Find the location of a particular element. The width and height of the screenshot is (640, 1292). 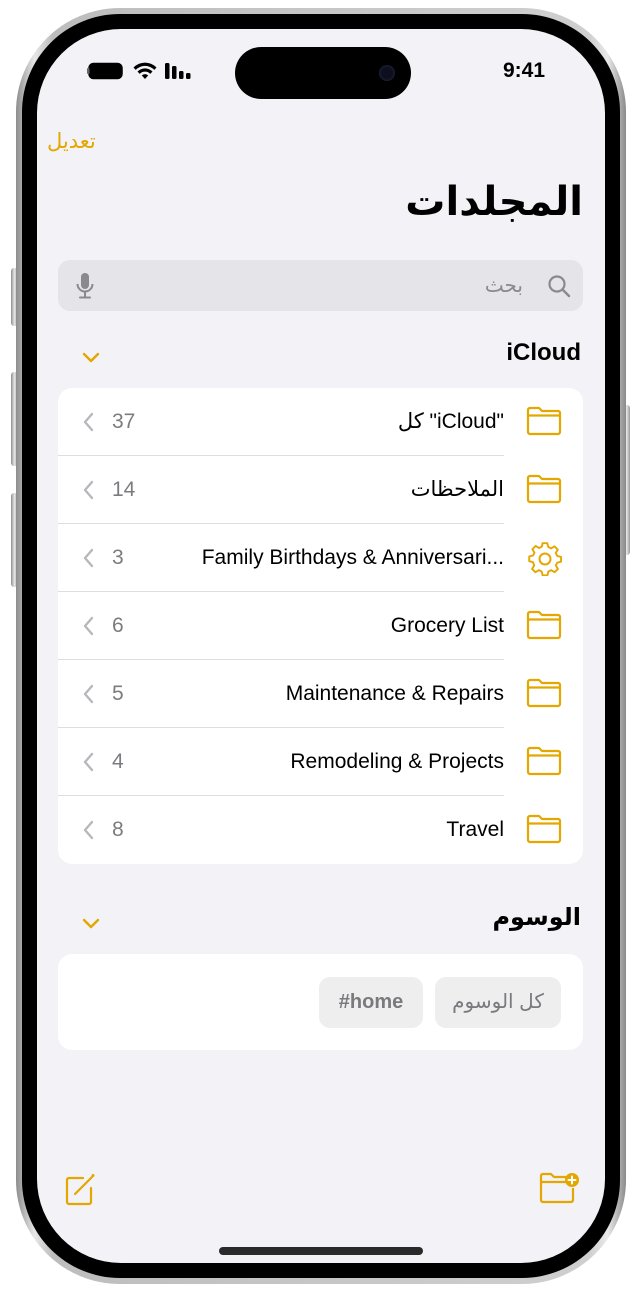

folder-name: كل "iCloud" is located at coordinates (450, 421).